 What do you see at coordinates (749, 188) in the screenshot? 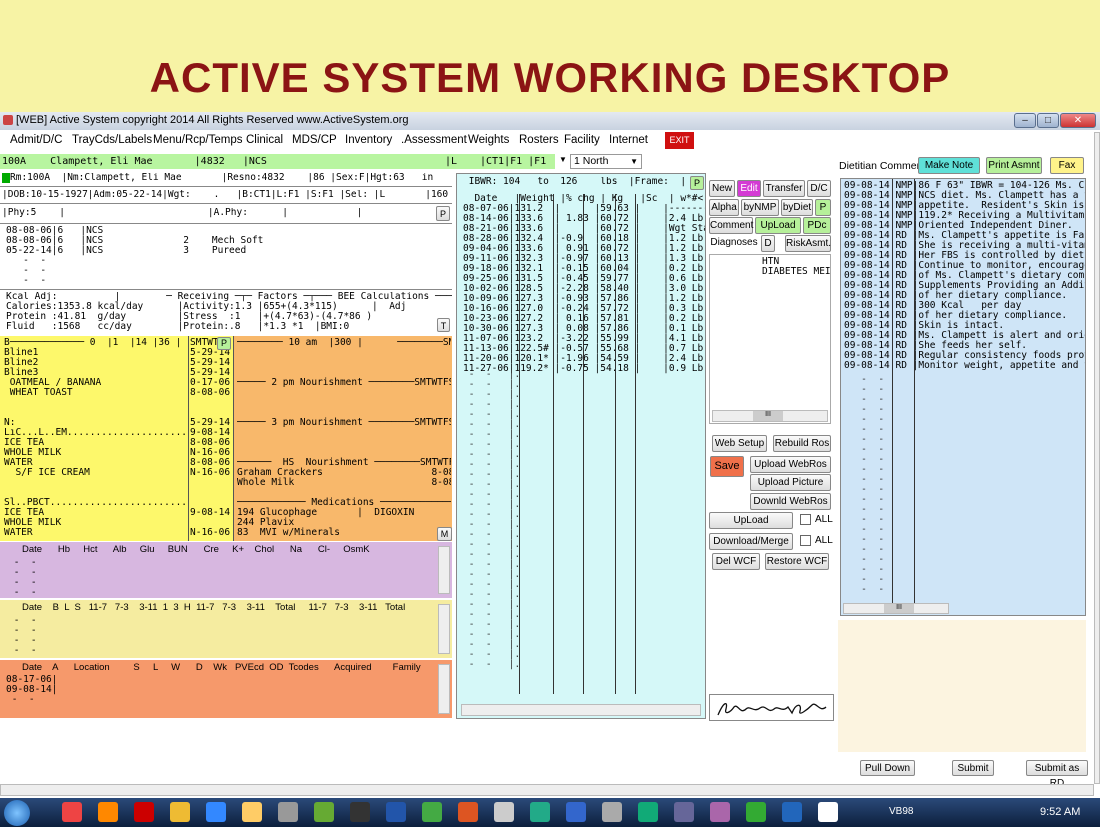
I see `edit-button: Edit` at bounding box center [749, 188].